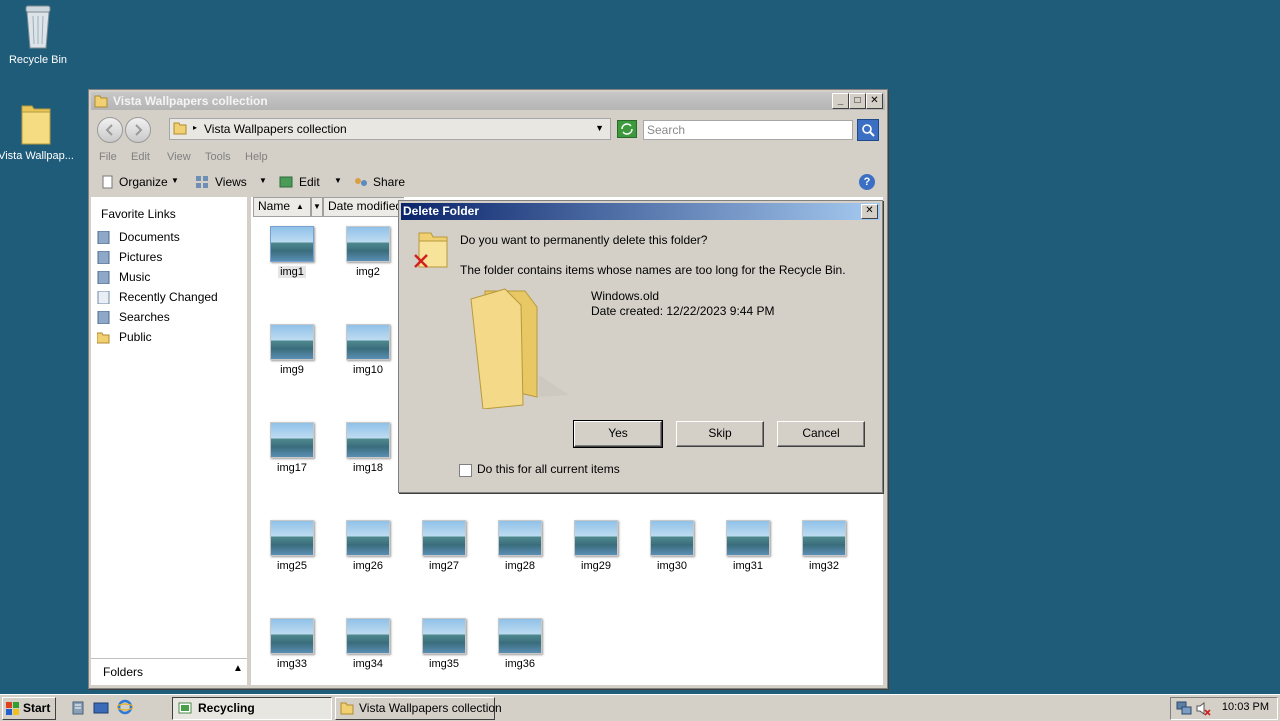  I want to click on apply-all-label: Do this for all current items, so click(548, 469).